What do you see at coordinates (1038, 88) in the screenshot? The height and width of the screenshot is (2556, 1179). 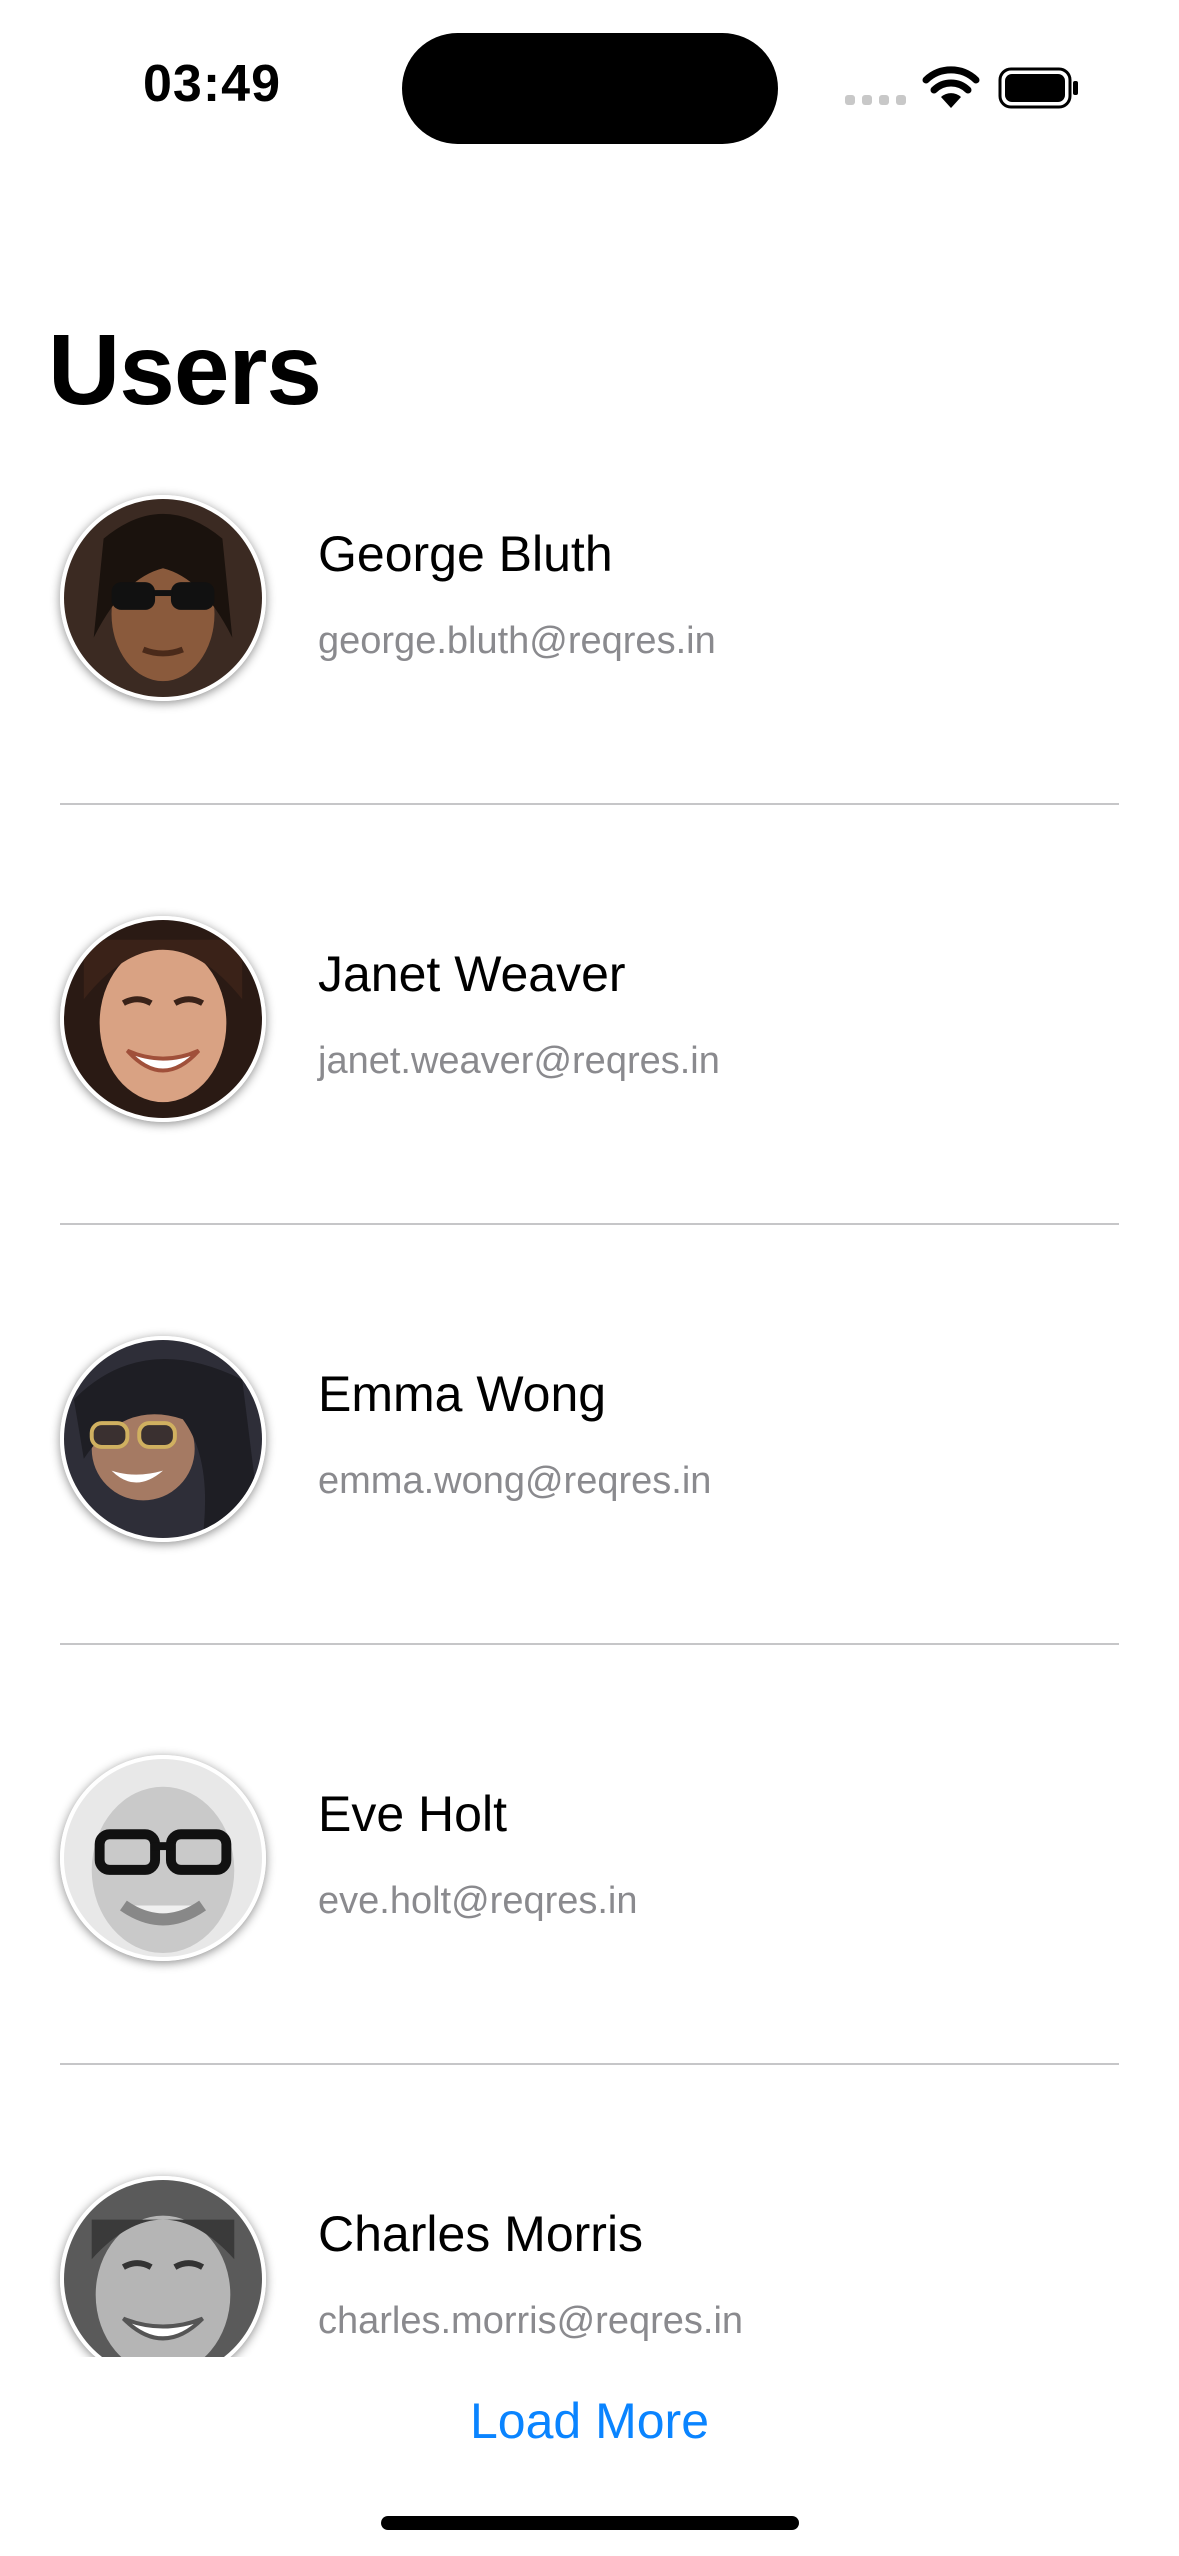 I see `battery-icon` at bounding box center [1038, 88].